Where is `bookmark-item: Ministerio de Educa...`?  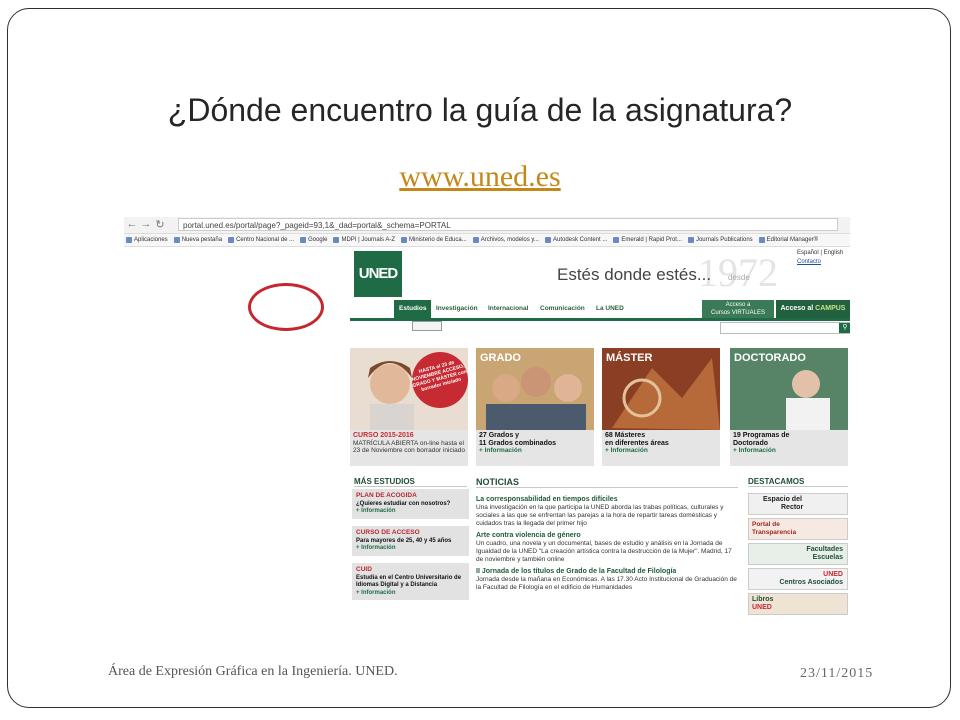
bookmark-item: Ministerio de Educa... is located at coordinates (434, 240).